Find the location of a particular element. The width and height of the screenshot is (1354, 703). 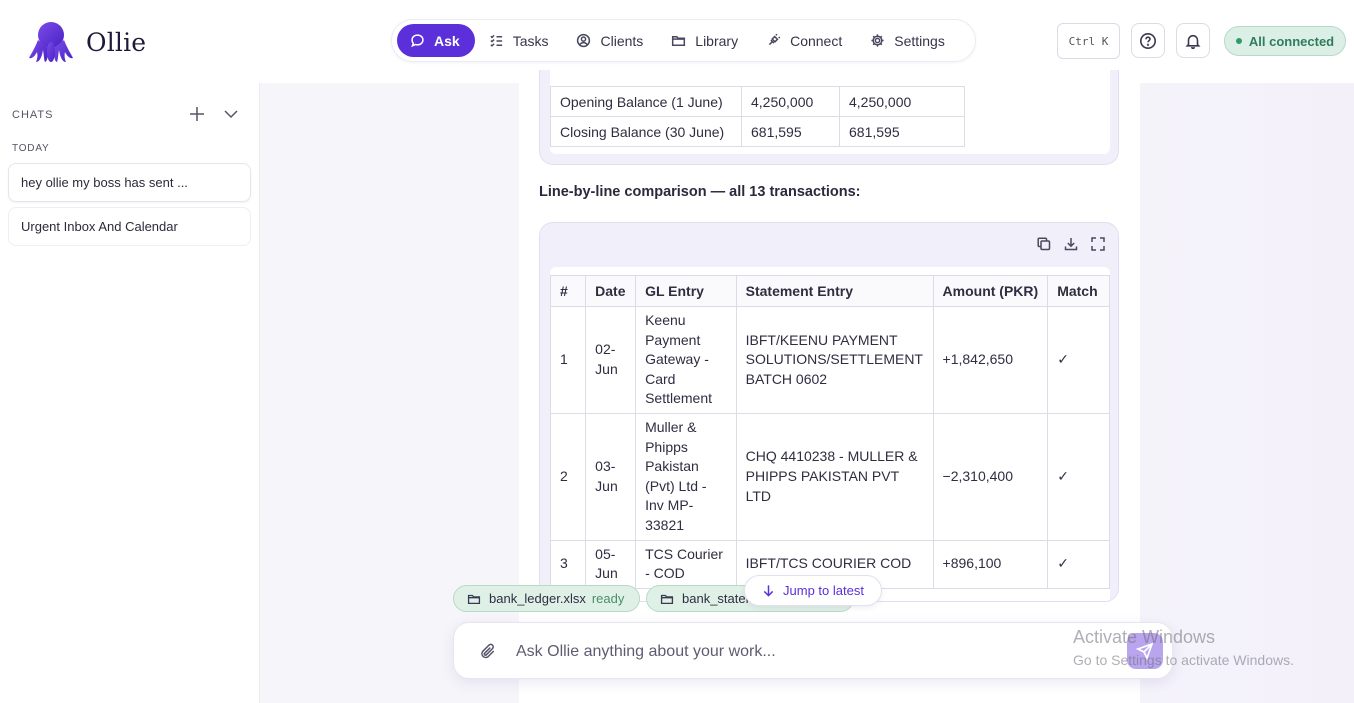

command-palette-shortcut: Ctrl K is located at coordinates (1088, 41).